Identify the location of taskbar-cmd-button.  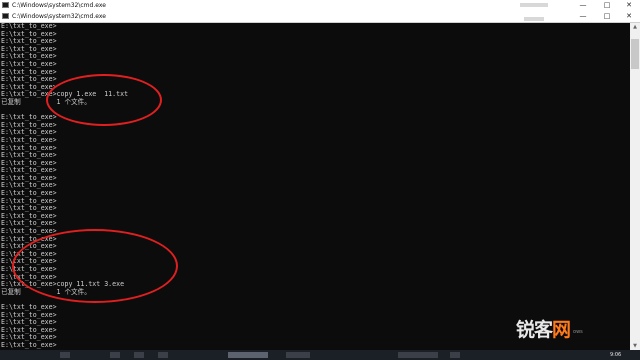
(248, 355).